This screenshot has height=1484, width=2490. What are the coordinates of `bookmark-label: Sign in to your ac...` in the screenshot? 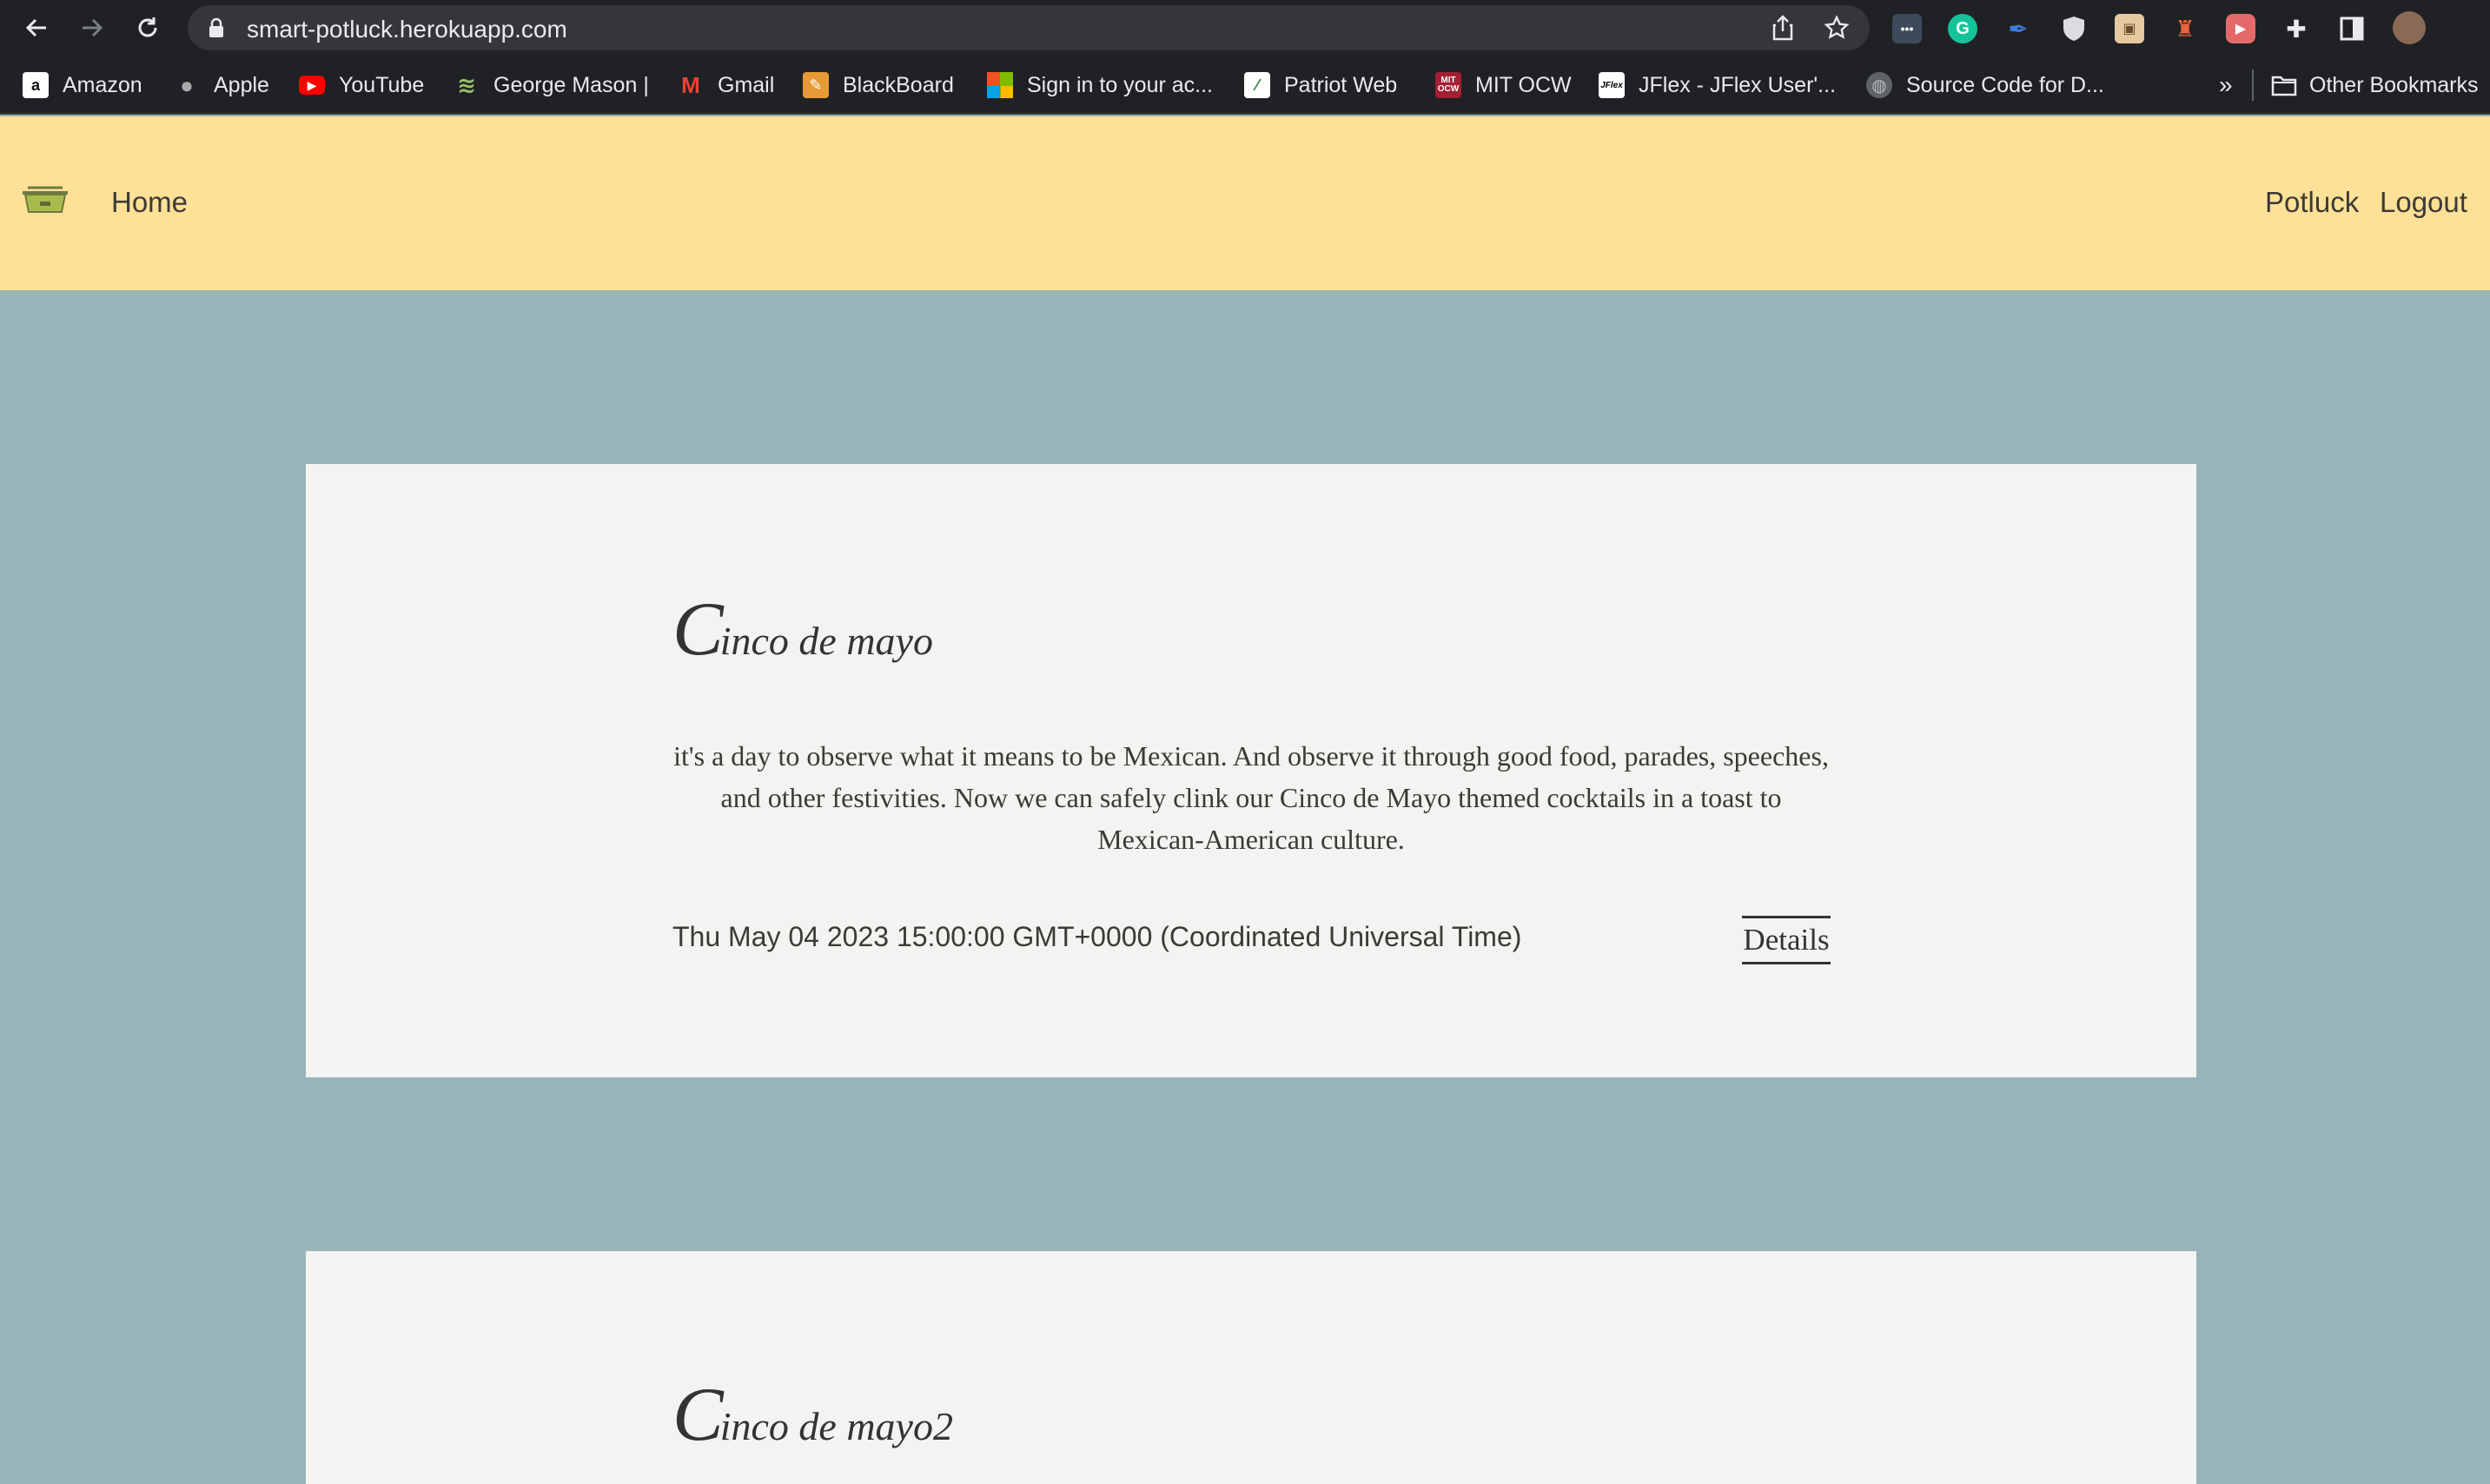 It's located at (1120, 84).